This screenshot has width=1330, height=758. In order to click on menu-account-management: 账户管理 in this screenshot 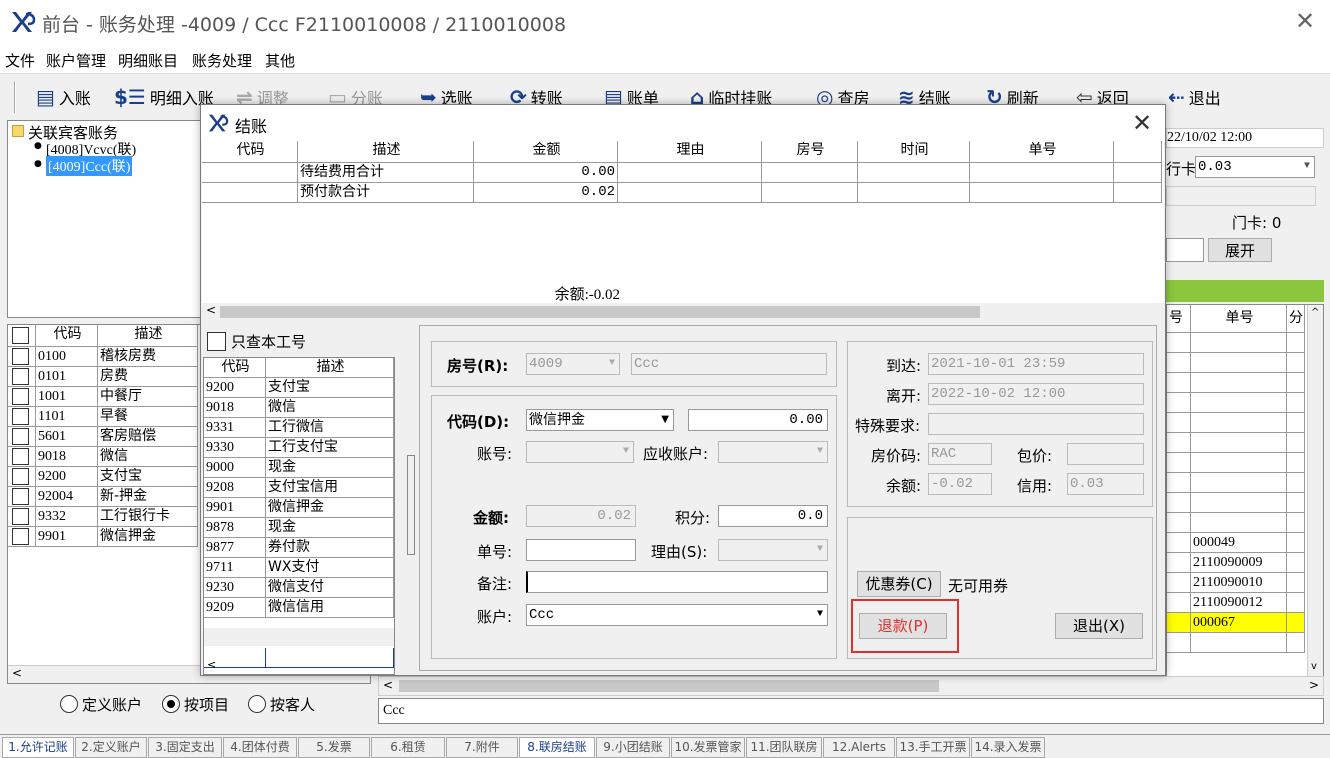, I will do `click(76, 60)`.